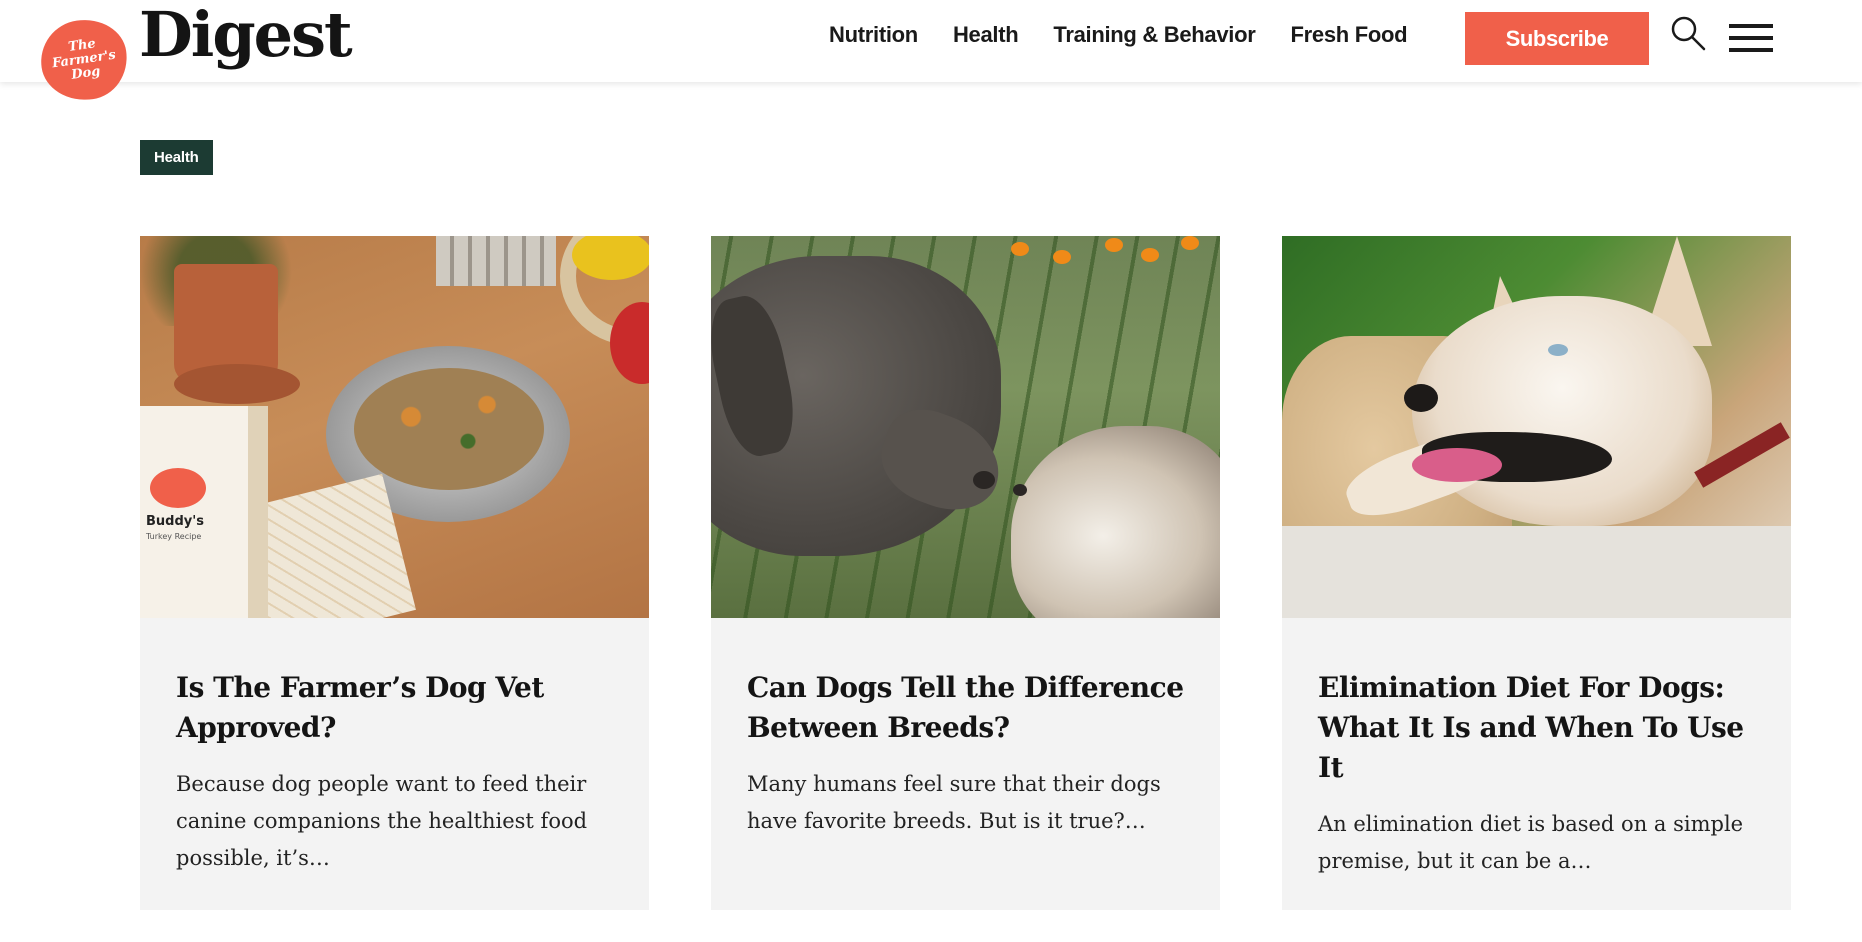  I want to click on subscribe-button: Subscribe, so click(1557, 38).